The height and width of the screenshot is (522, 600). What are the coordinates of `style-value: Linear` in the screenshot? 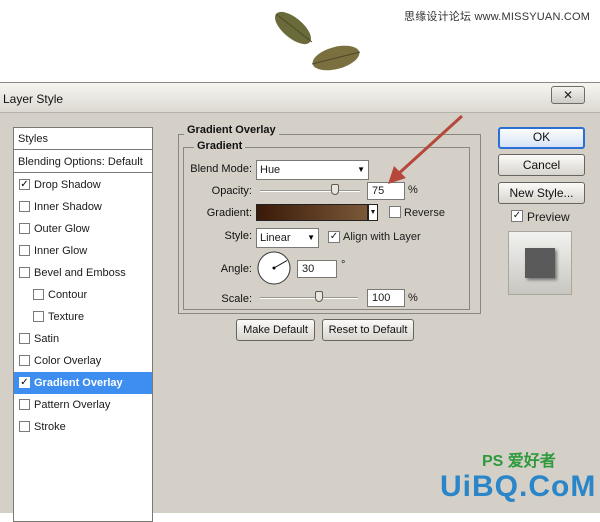 It's located at (275, 238).